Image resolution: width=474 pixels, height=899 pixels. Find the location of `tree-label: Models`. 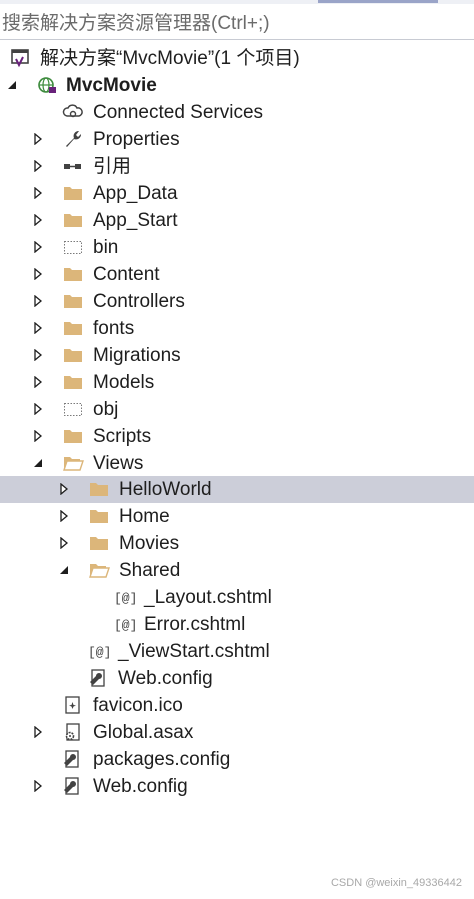

tree-label: Models is located at coordinates (124, 382).